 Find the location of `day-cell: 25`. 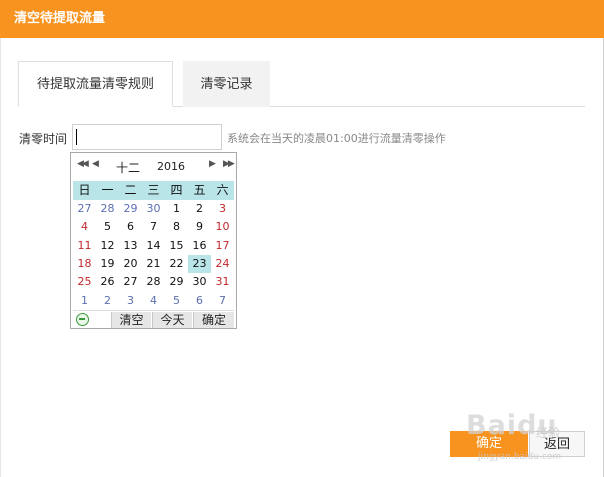

day-cell: 25 is located at coordinates (84, 282).